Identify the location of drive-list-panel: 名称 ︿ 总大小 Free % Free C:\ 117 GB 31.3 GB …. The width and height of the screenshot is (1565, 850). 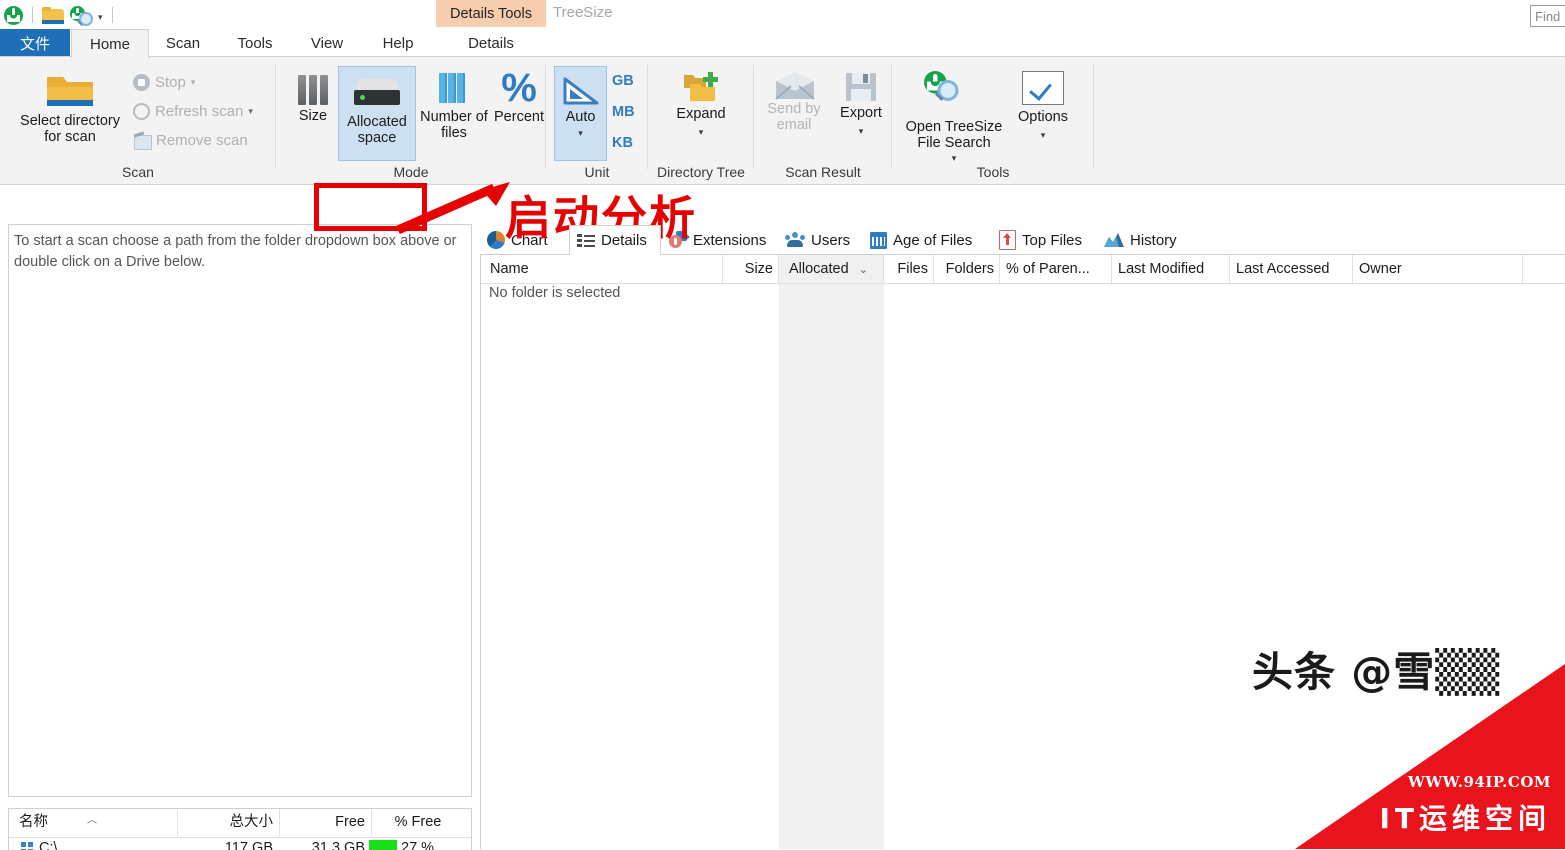
(240, 829).